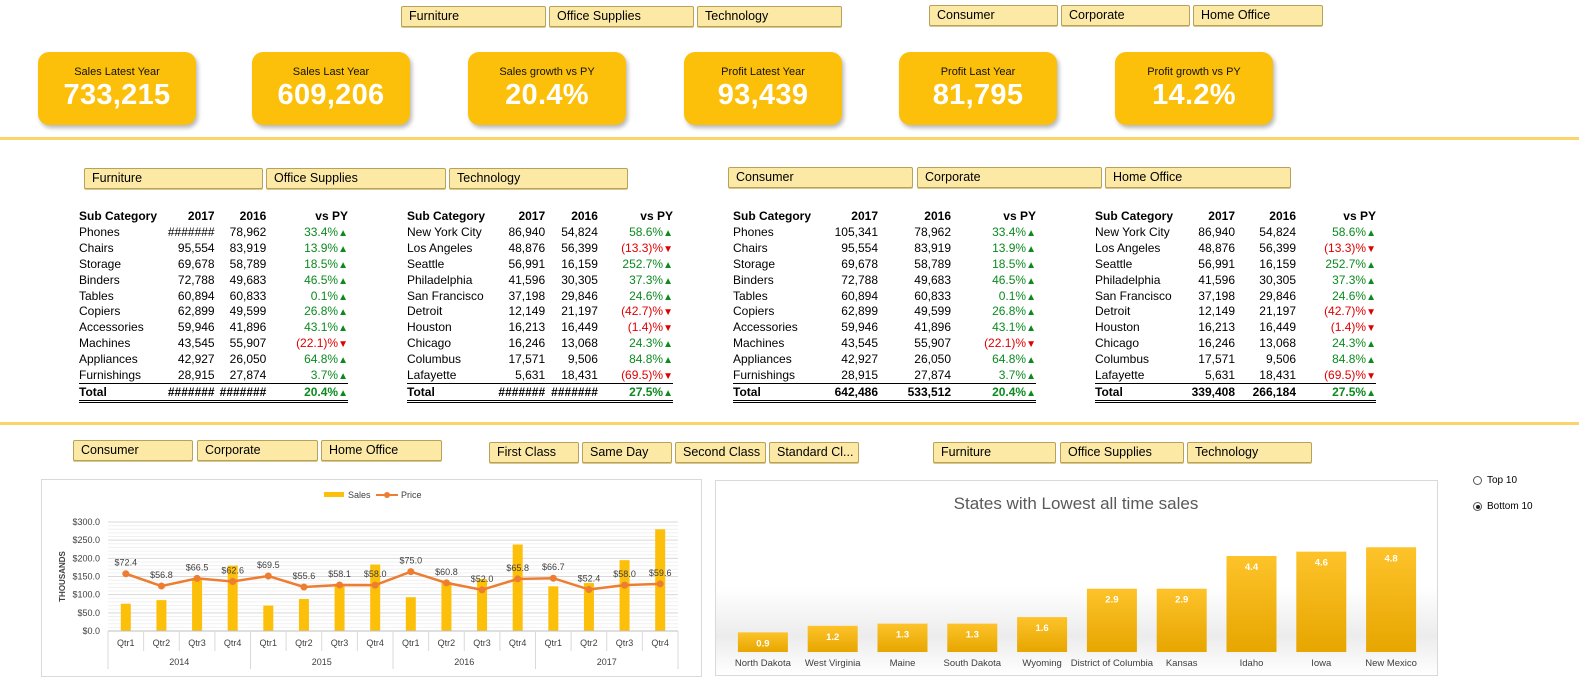  I want to click on row-label: Lafayette, so click(432, 374).